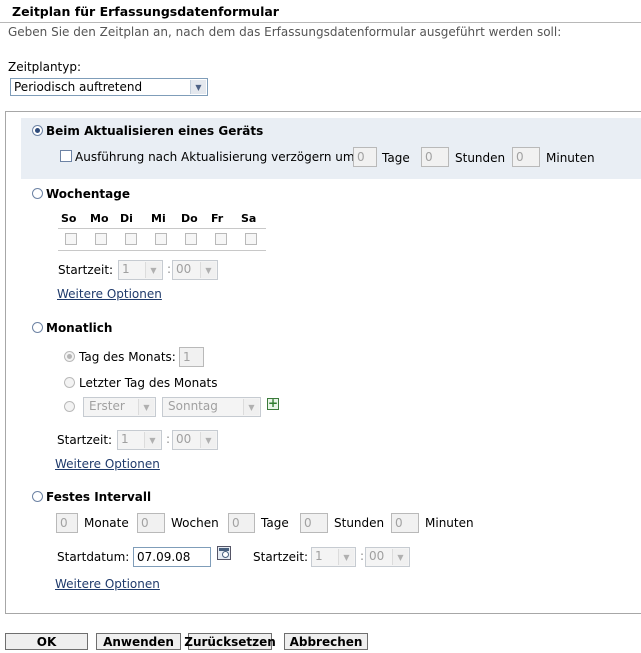  What do you see at coordinates (275, 523) in the screenshot?
I see `interval-days-label: Tage` at bounding box center [275, 523].